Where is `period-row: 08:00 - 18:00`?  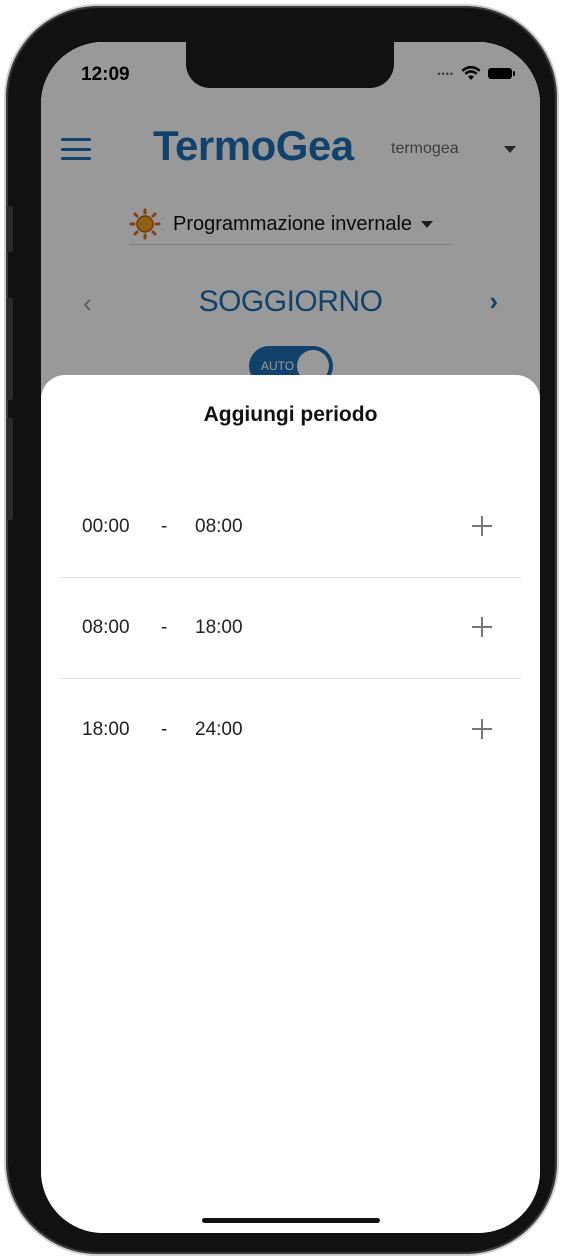
period-row: 08:00 - 18:00 is located at coordinates (290, 628).